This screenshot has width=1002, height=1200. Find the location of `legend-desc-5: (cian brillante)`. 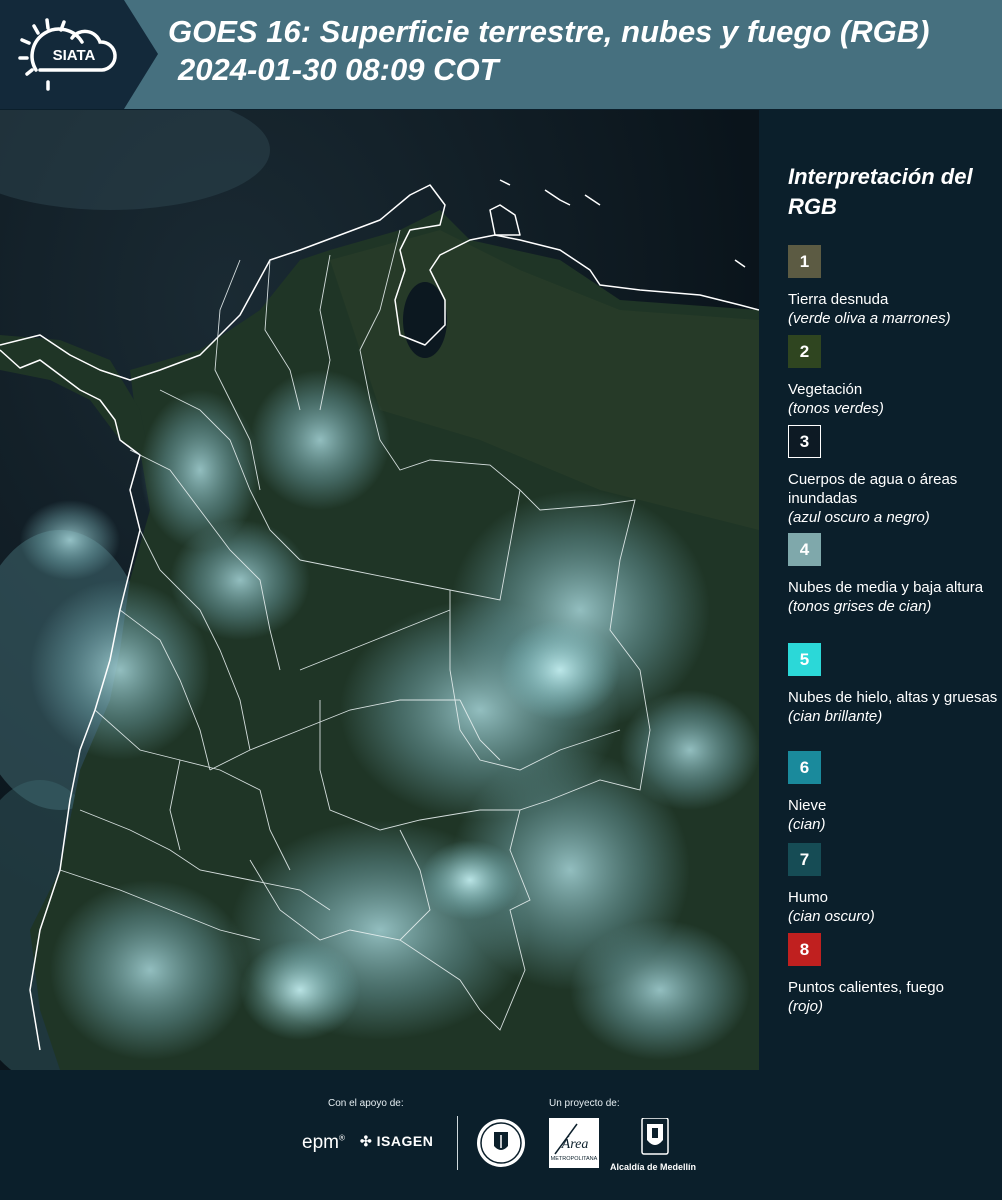

legend-desc-5: (cian brillante) is located at coordinates (835, 716).